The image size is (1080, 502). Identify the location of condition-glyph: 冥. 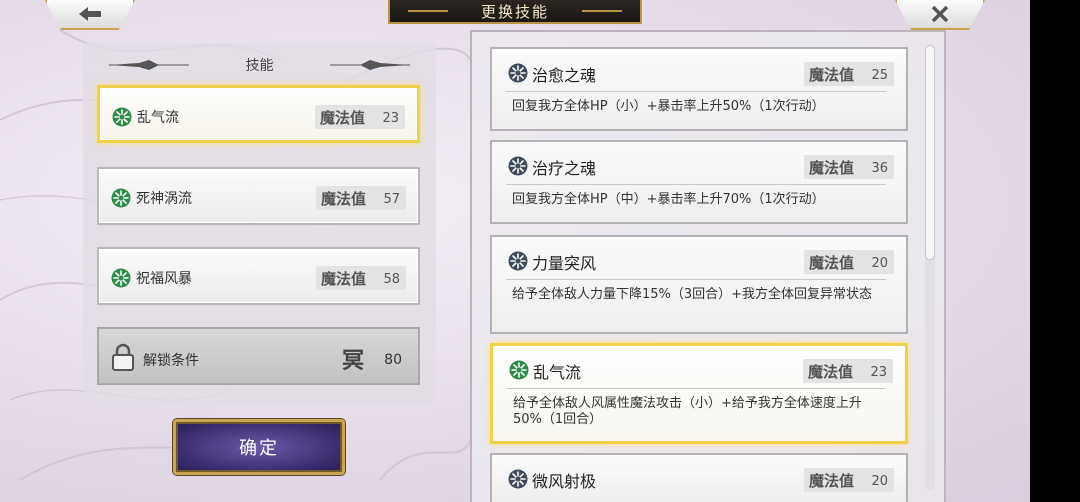
(353, 361).